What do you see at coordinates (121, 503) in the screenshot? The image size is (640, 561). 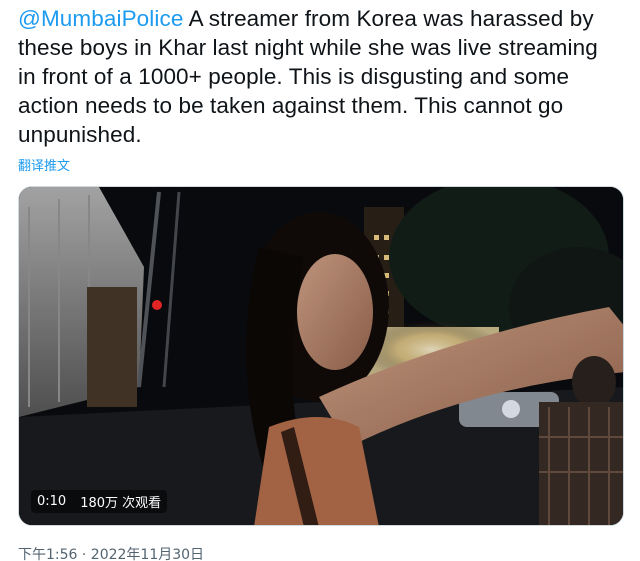 I see `video-view-count: 180万 次观看` at bounding box center [121, 503].